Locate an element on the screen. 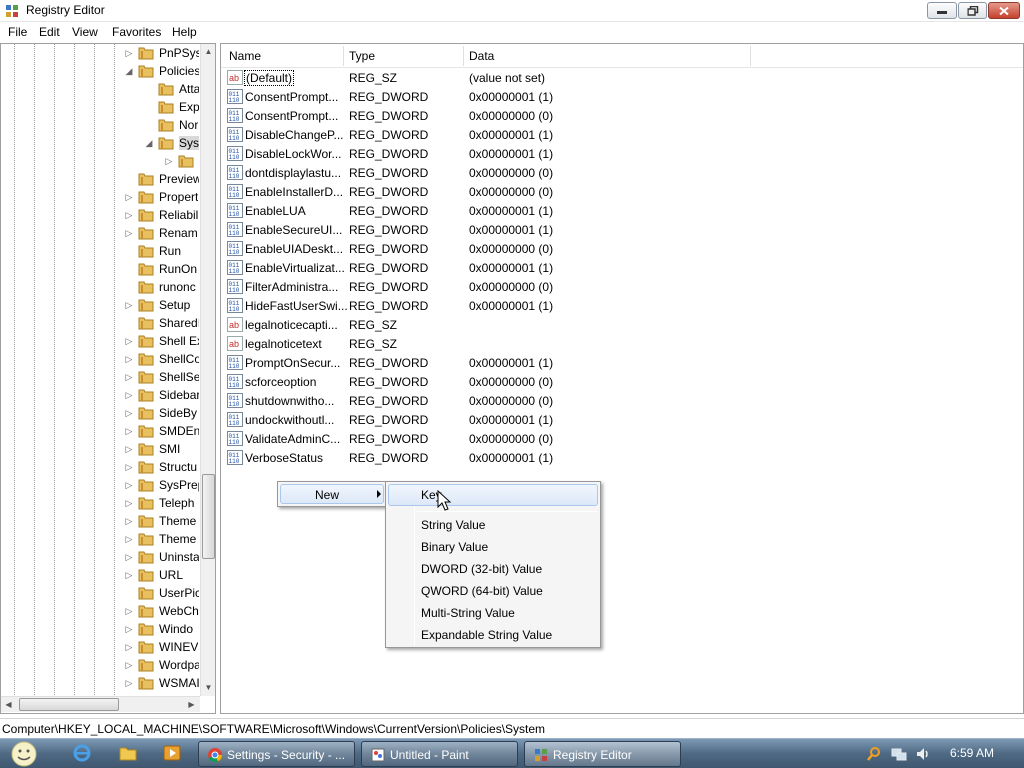  tree-item: ▷ Propert is located at coordinates (101, 197).